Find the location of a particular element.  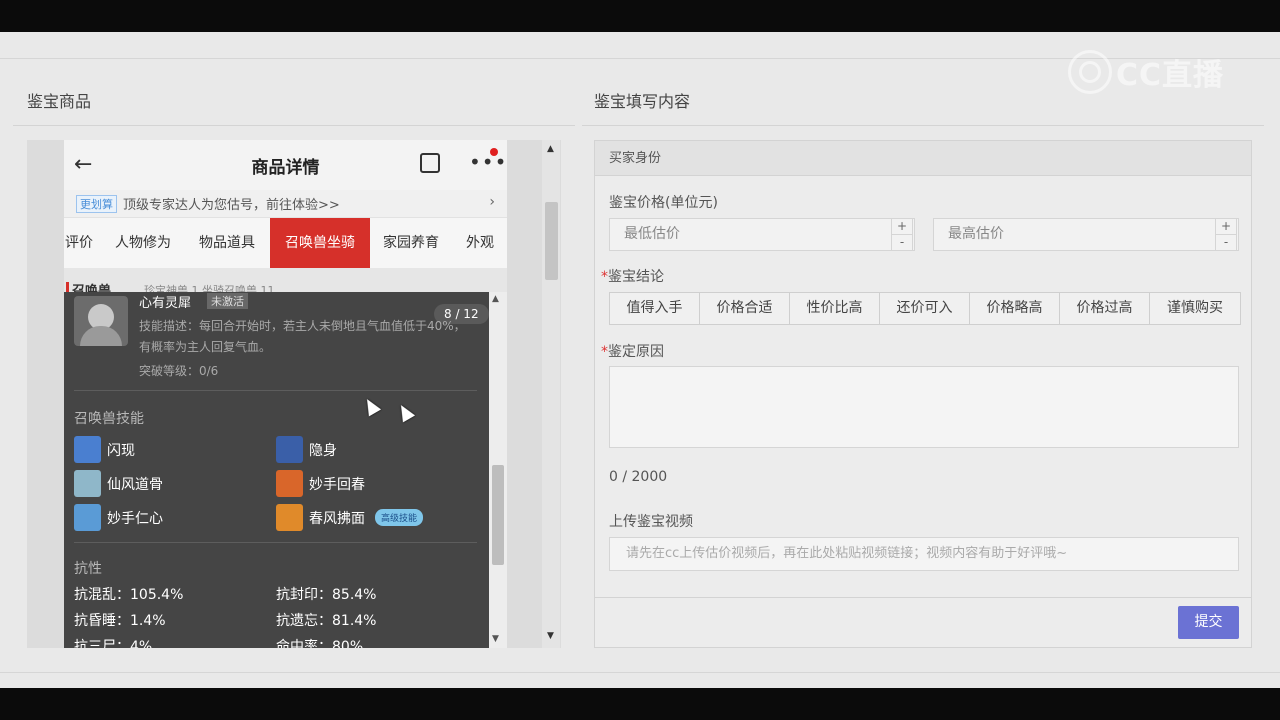

right-title-divider is located at coordinates (923, 125).